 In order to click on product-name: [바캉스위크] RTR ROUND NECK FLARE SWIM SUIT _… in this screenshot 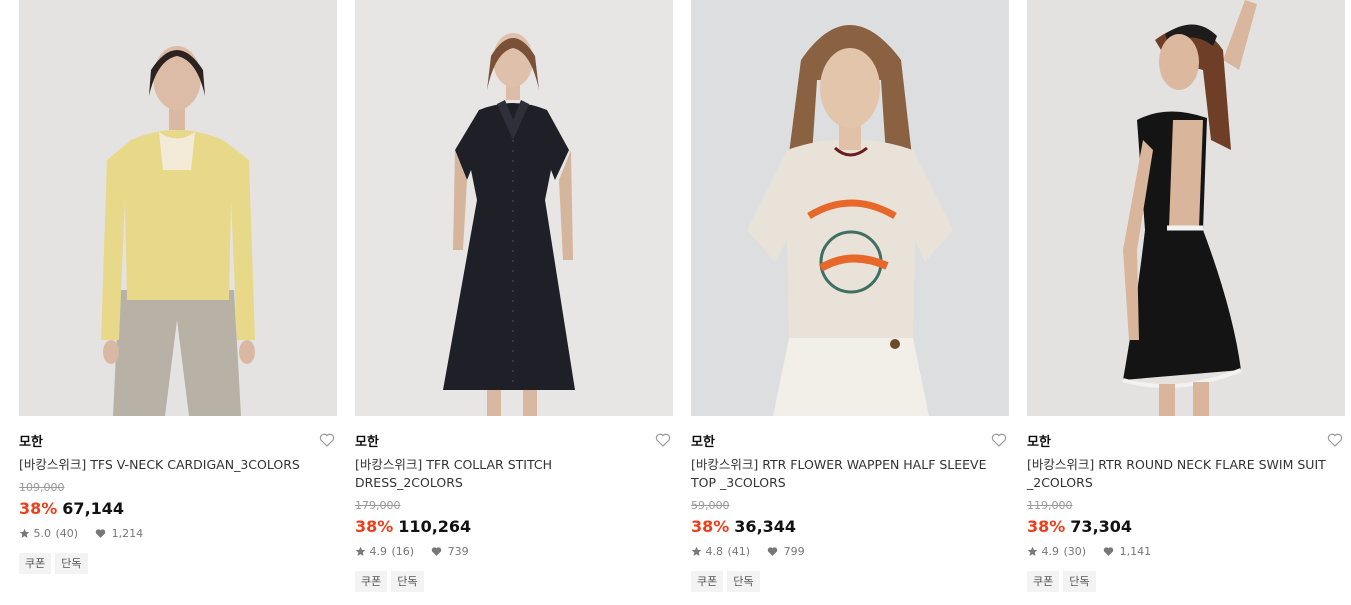, I will do `click(1177, 474)`.